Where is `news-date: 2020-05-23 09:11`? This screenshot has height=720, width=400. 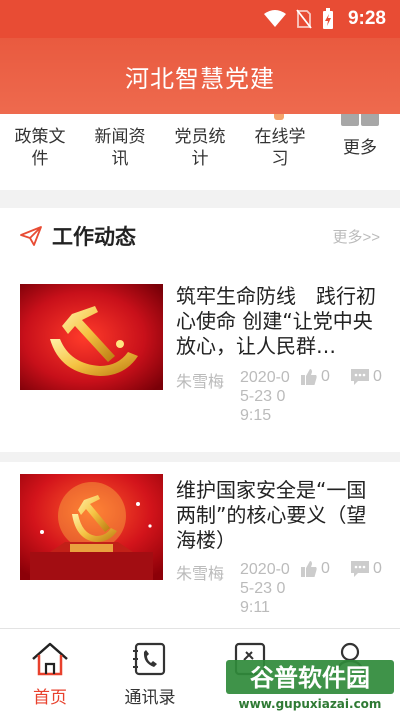 news-date: 2020-05-23 09:11 is located at coordinates (265, 588).